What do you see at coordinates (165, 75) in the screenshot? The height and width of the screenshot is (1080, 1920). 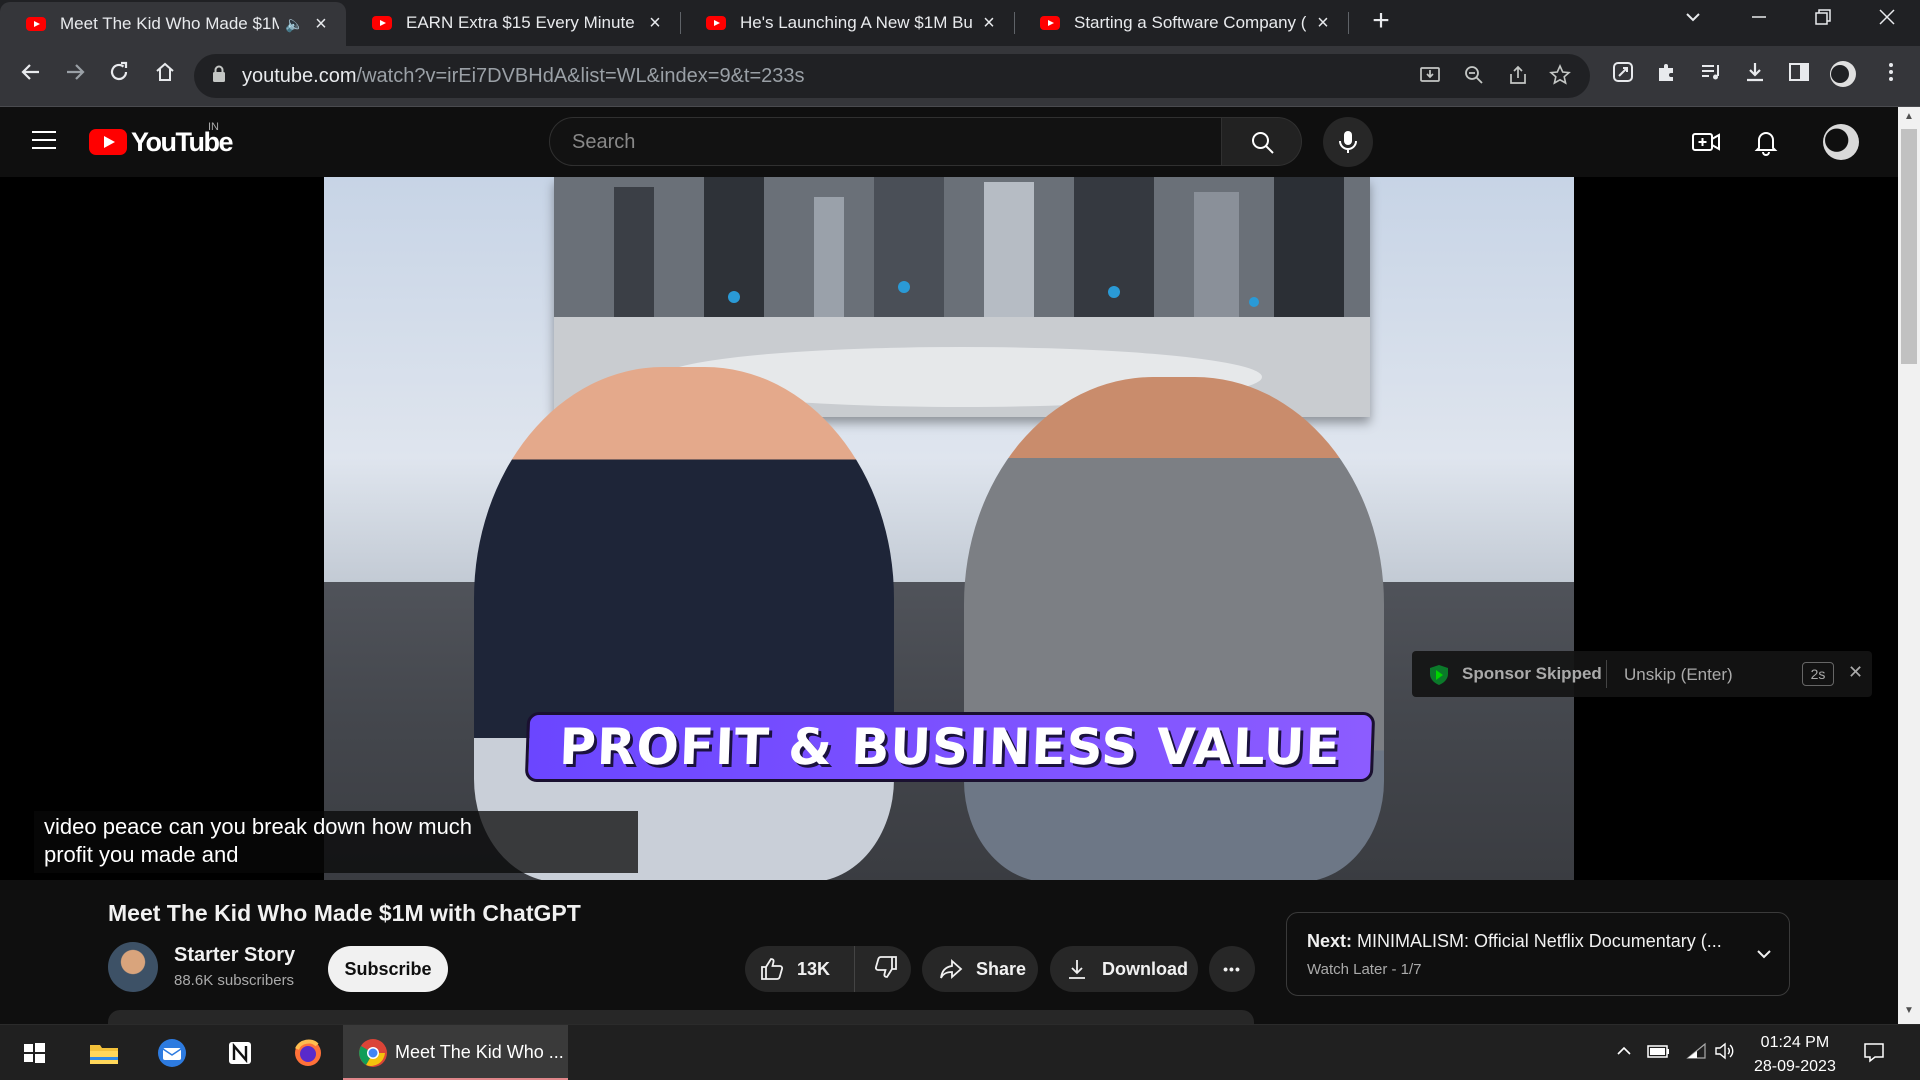 I see `home-icon` at bounding box center [165, 75].